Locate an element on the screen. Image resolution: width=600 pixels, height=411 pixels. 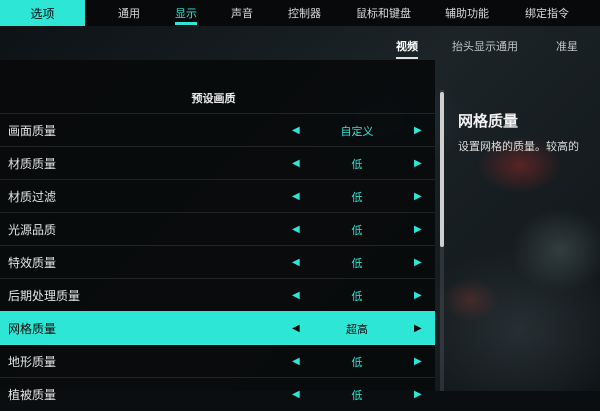
setting-row-graphics-quality: 画面质量 ◀ 自定义 ▶ is located at coordinates (217, 130).